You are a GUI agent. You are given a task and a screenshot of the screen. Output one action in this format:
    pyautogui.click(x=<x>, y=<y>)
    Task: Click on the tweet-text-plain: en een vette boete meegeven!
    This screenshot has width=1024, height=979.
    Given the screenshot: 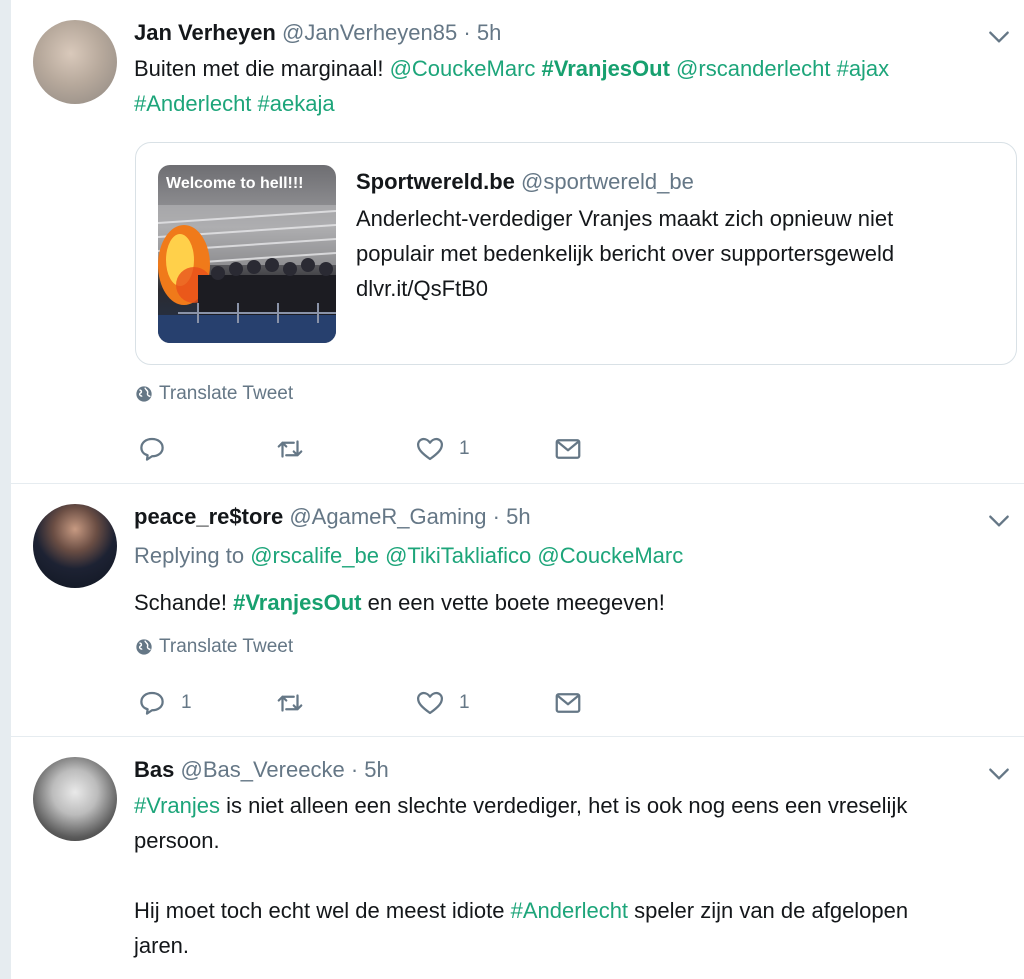 What is the action you would take?
    pyautogui.click(x=513, y=602)
    